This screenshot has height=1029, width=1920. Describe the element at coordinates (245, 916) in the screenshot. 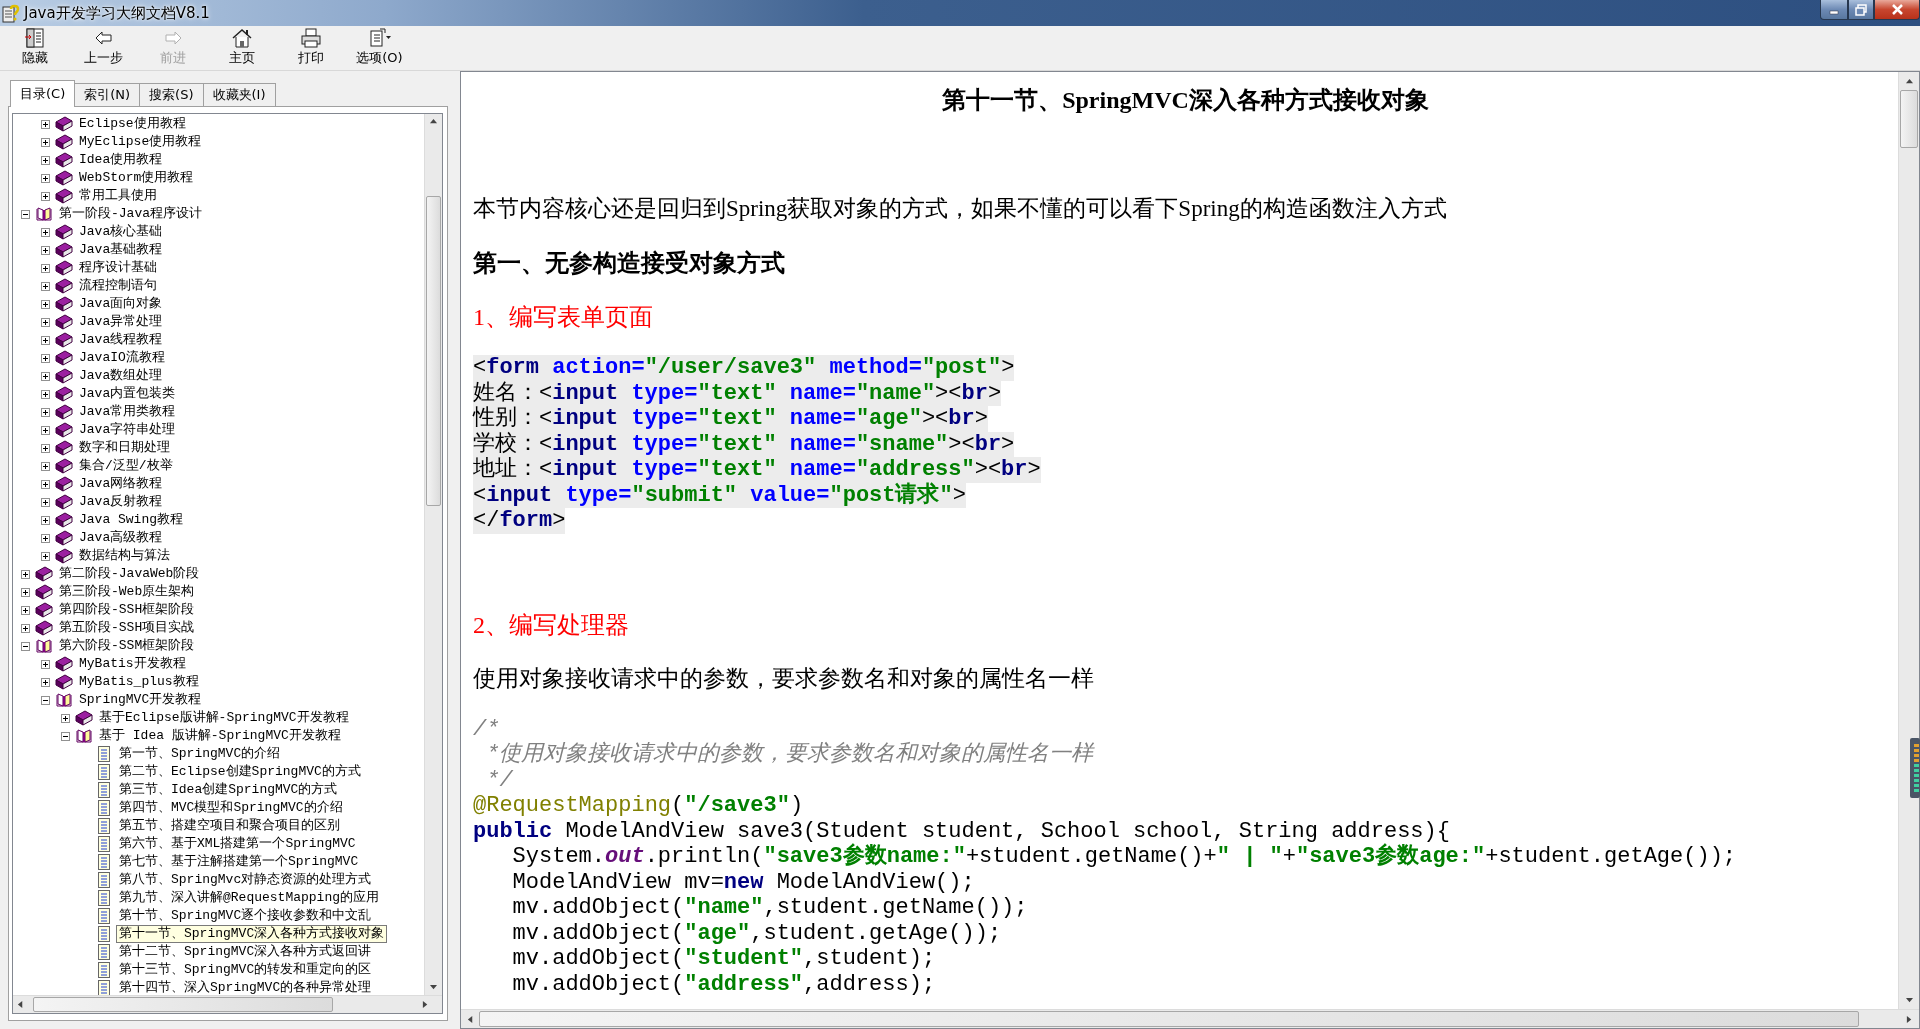

I see `tree-item: 第十节、SpringMVC逐个接收参数和中文乱` at that location.